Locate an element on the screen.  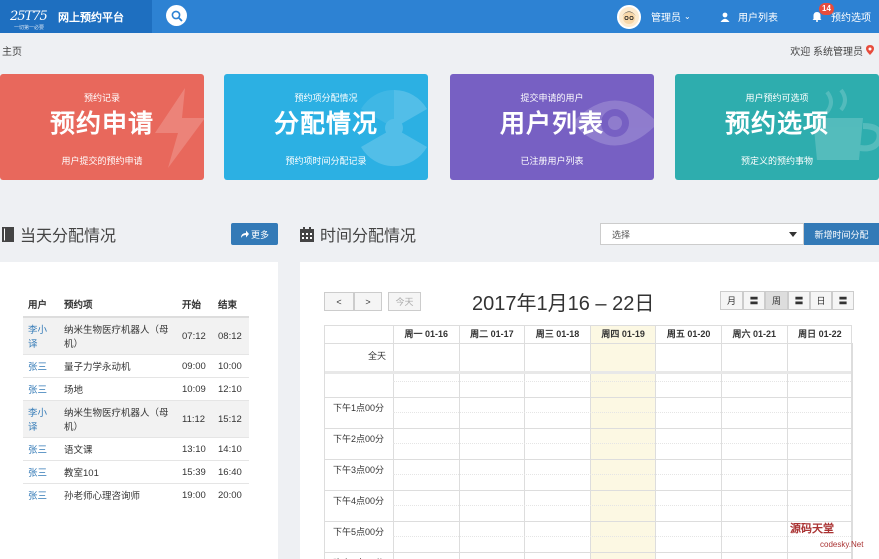
welcome-text: 欢迎 系统管理员 is located at coordinates (833, 50).